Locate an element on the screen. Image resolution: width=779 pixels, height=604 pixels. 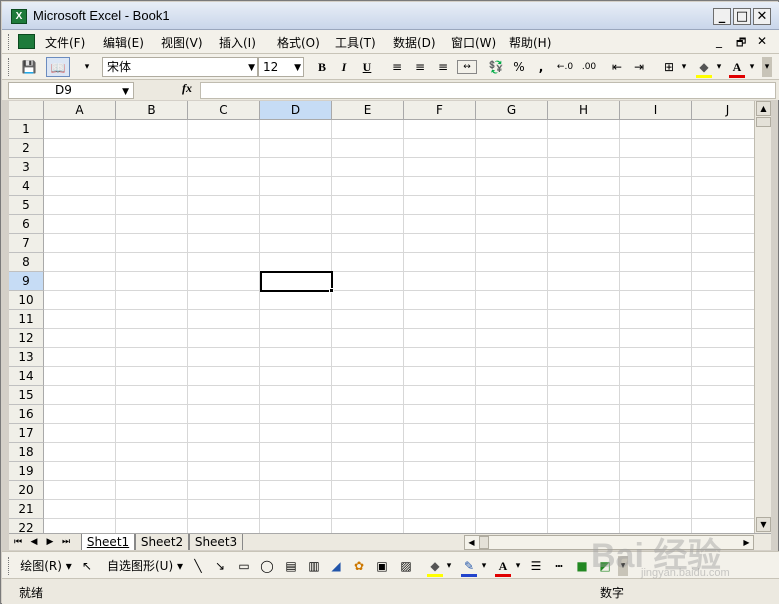
row-header-17: 17 is located at coordinates (26, 433).